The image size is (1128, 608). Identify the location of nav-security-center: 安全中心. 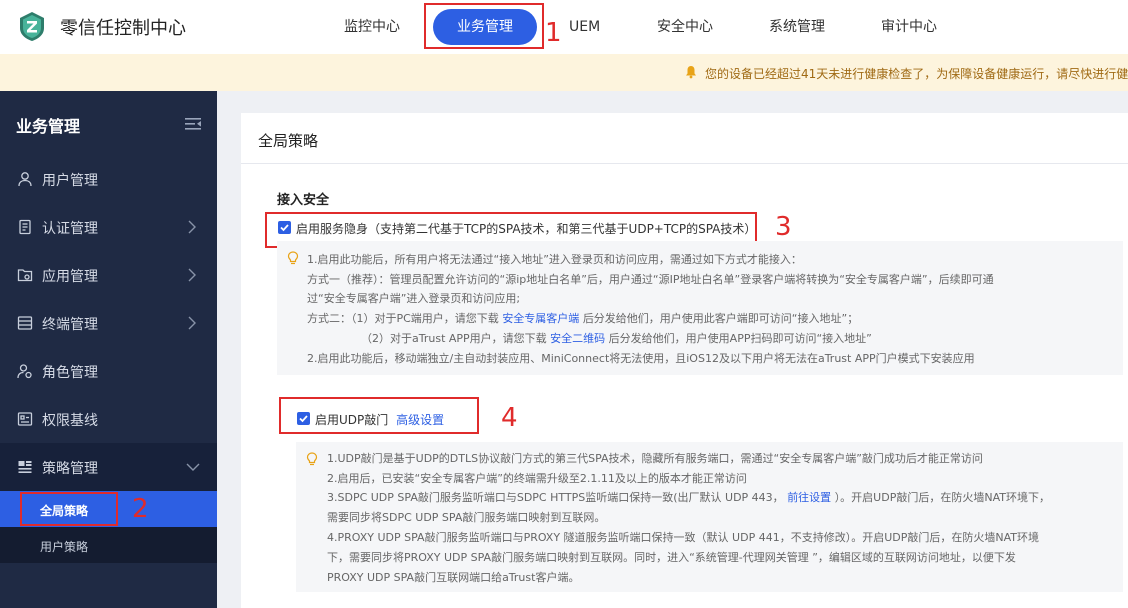
(685, 27).